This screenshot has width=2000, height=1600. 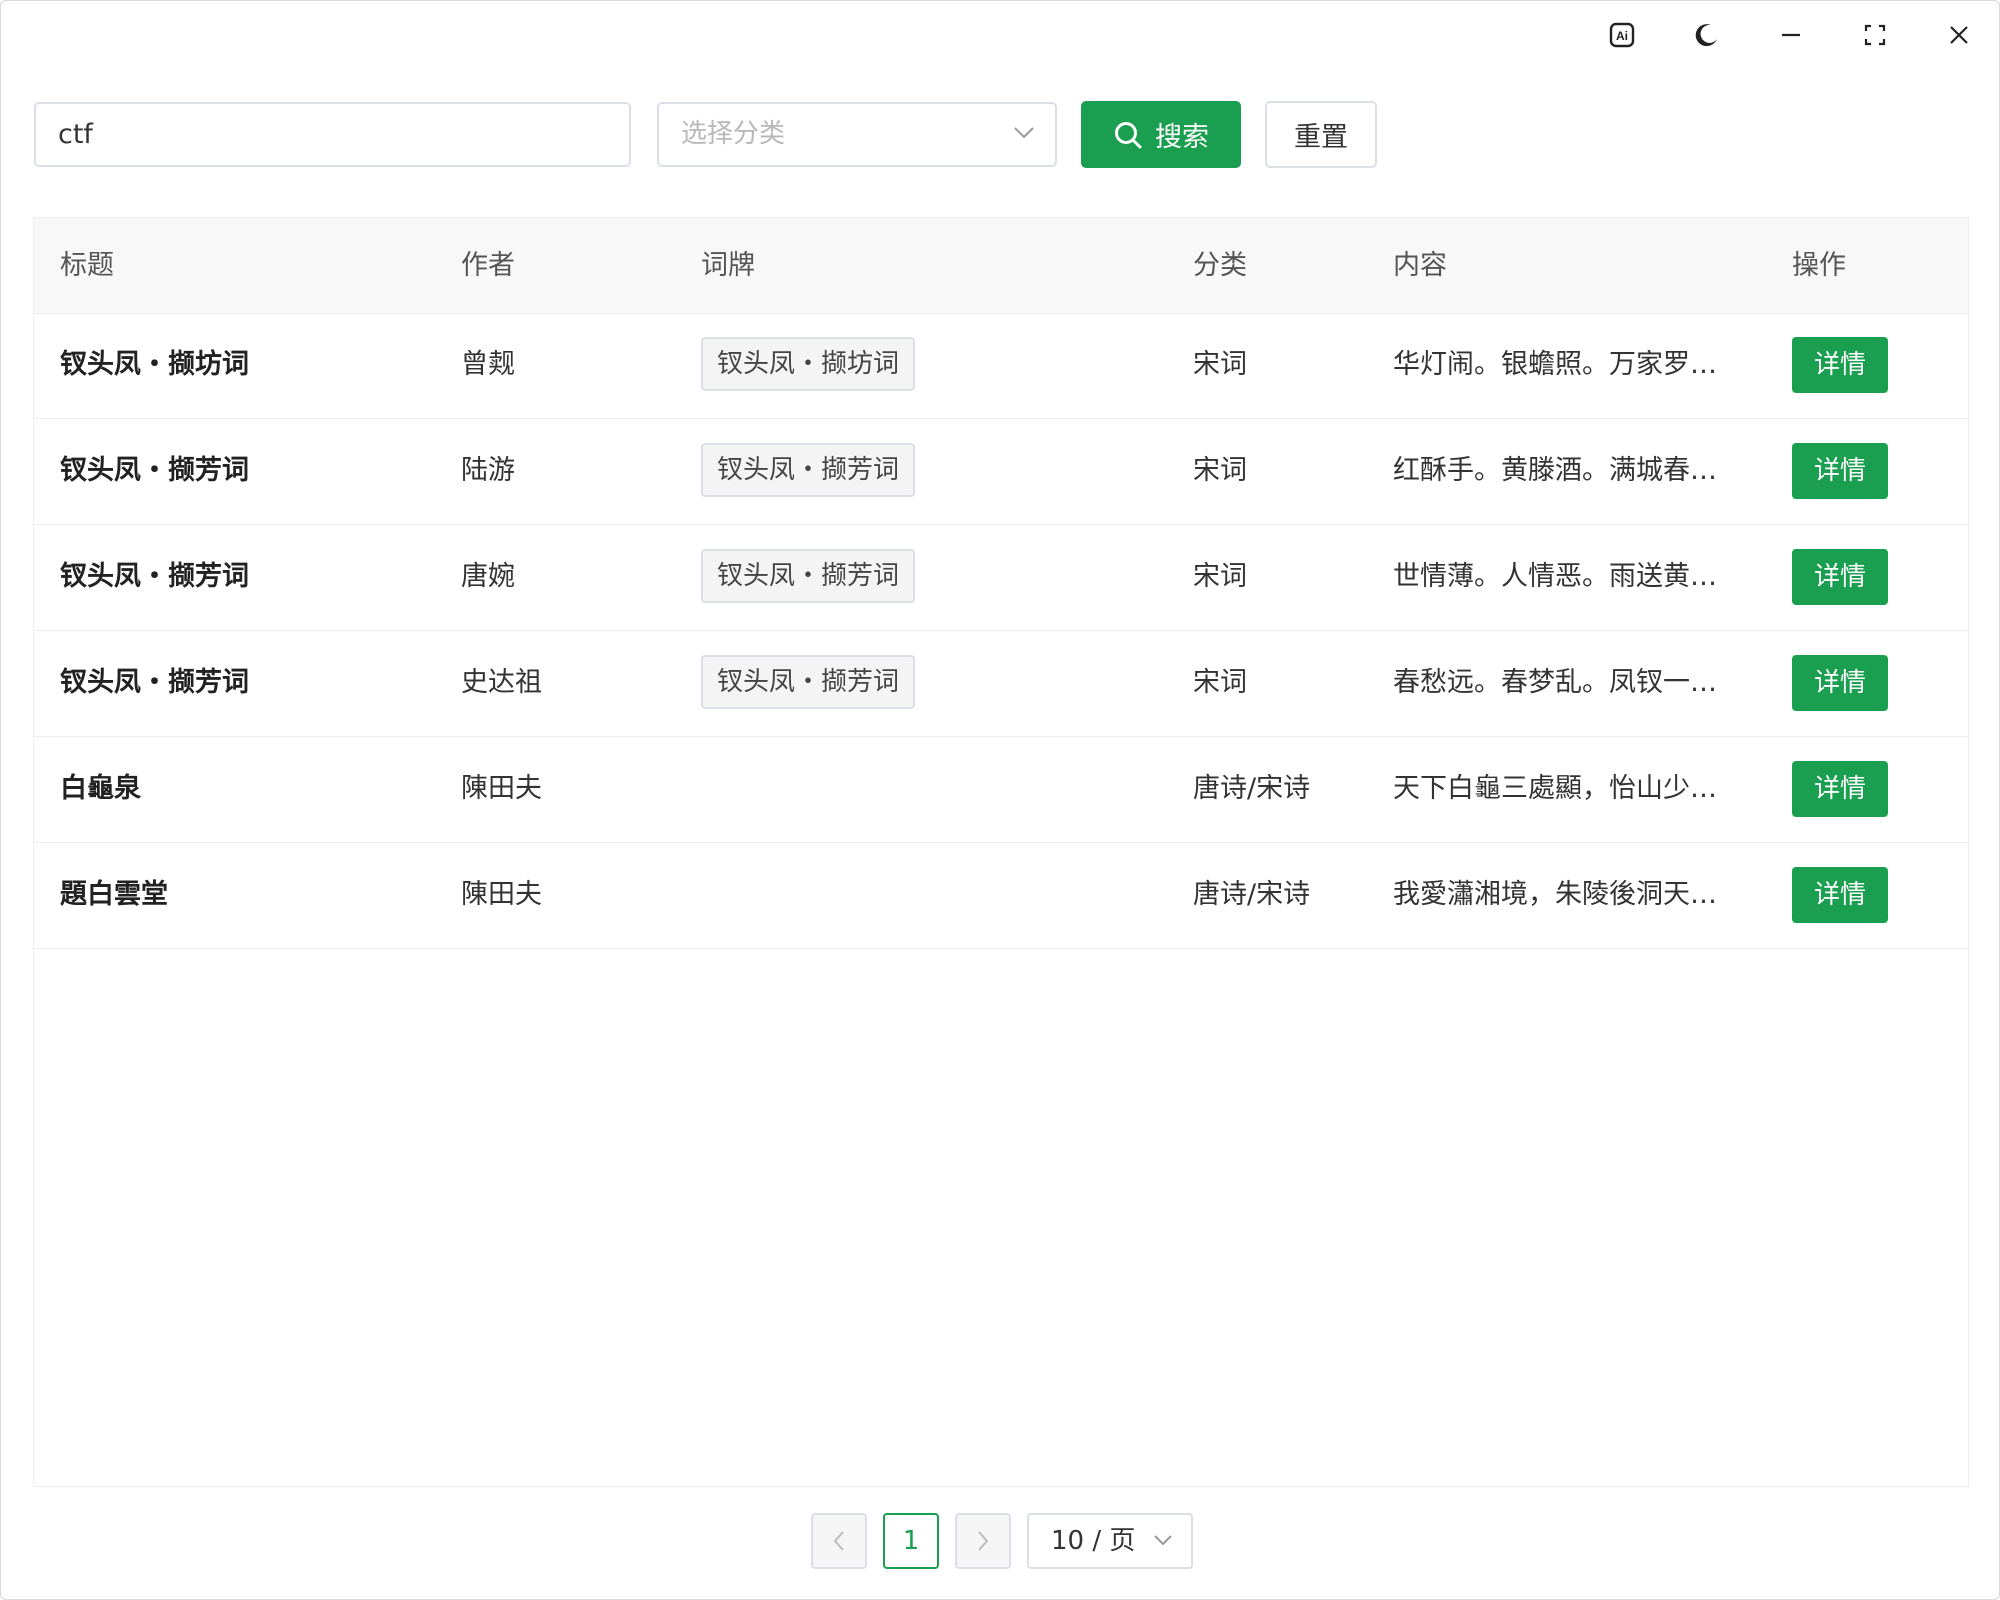 What do you see at coordinates (1001, 578) in the screenshot?
I see `table-row: 钗头凤・撷芳词 唐婉 钗头凤・撷芳词 宋词 世情薄。人情恶。雨送黄… 详情` at bounding box center [1001, 578].